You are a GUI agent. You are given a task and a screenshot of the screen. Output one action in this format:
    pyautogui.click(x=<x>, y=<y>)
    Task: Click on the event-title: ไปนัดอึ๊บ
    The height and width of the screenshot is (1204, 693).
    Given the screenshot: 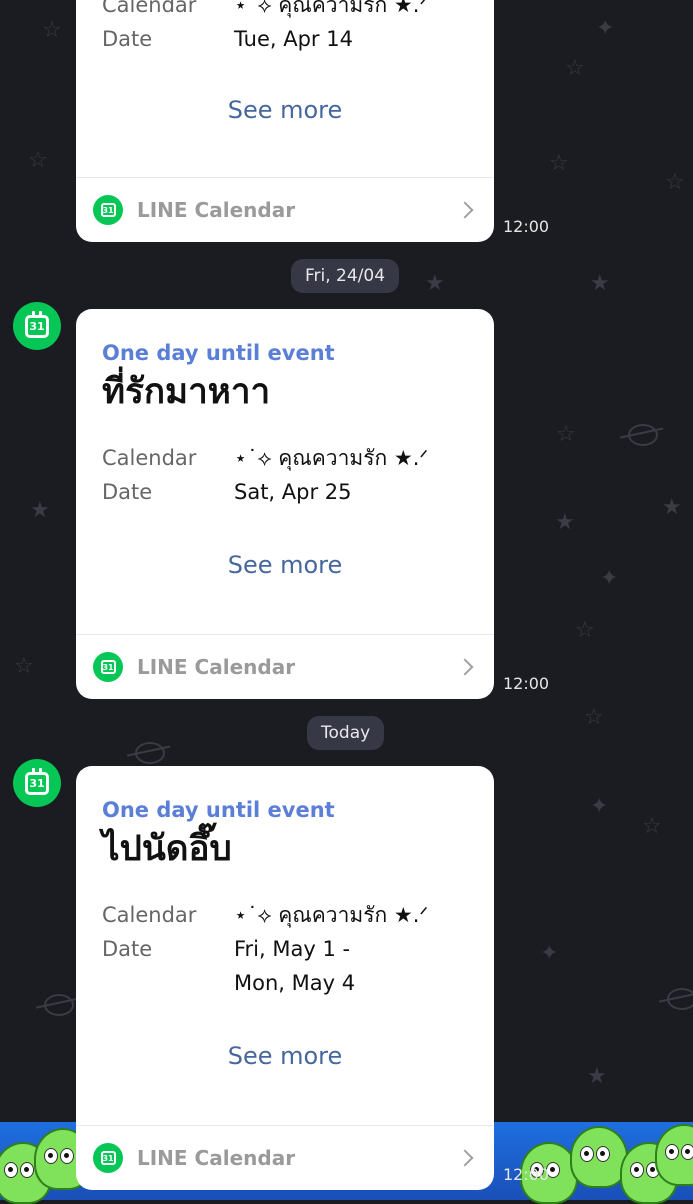 What is the action you would take?
    pyautogui.click(x=167, y=849)
    